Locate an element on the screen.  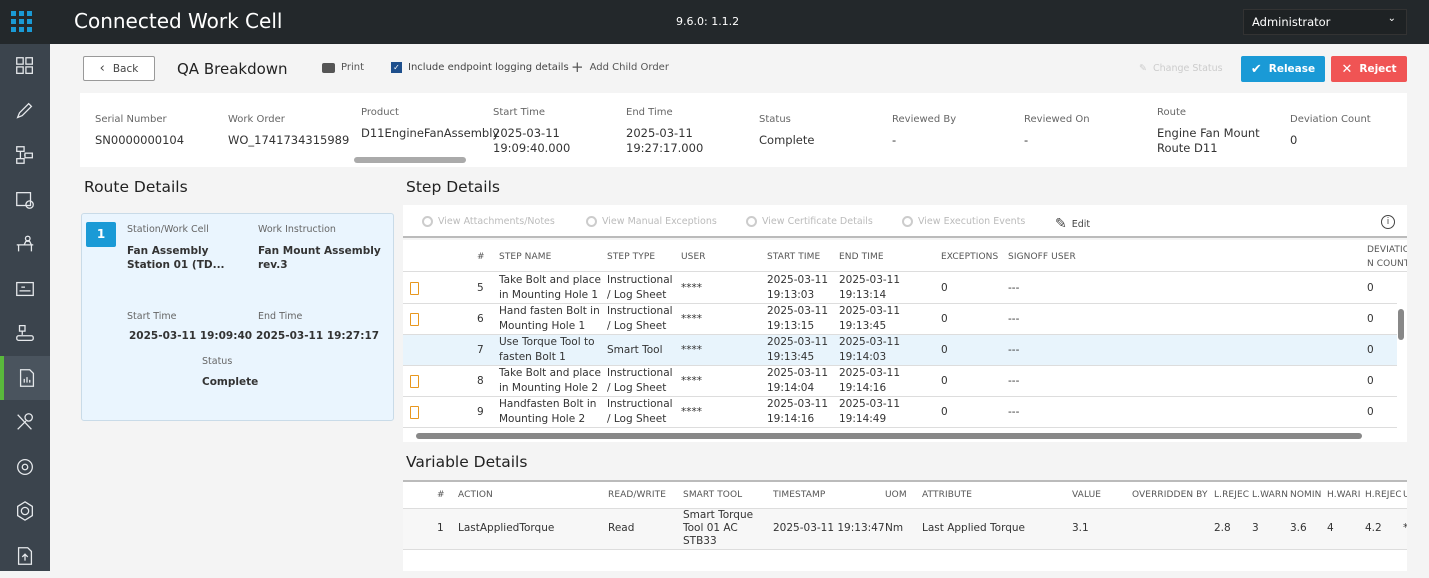
sidebar-item-workflow is located at coordinates (25, 155).